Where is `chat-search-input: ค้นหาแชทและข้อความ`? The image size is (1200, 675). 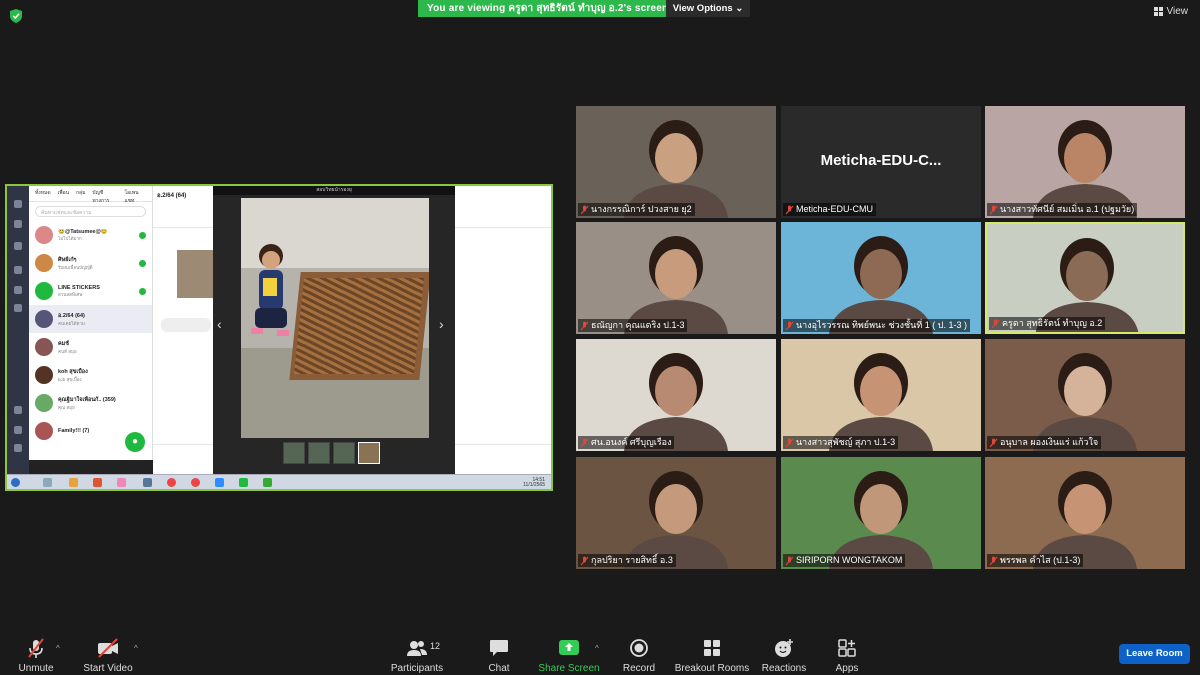 chat-search-input: ค้นหาแชทและข้อความ is located at coordinates (90, 211).